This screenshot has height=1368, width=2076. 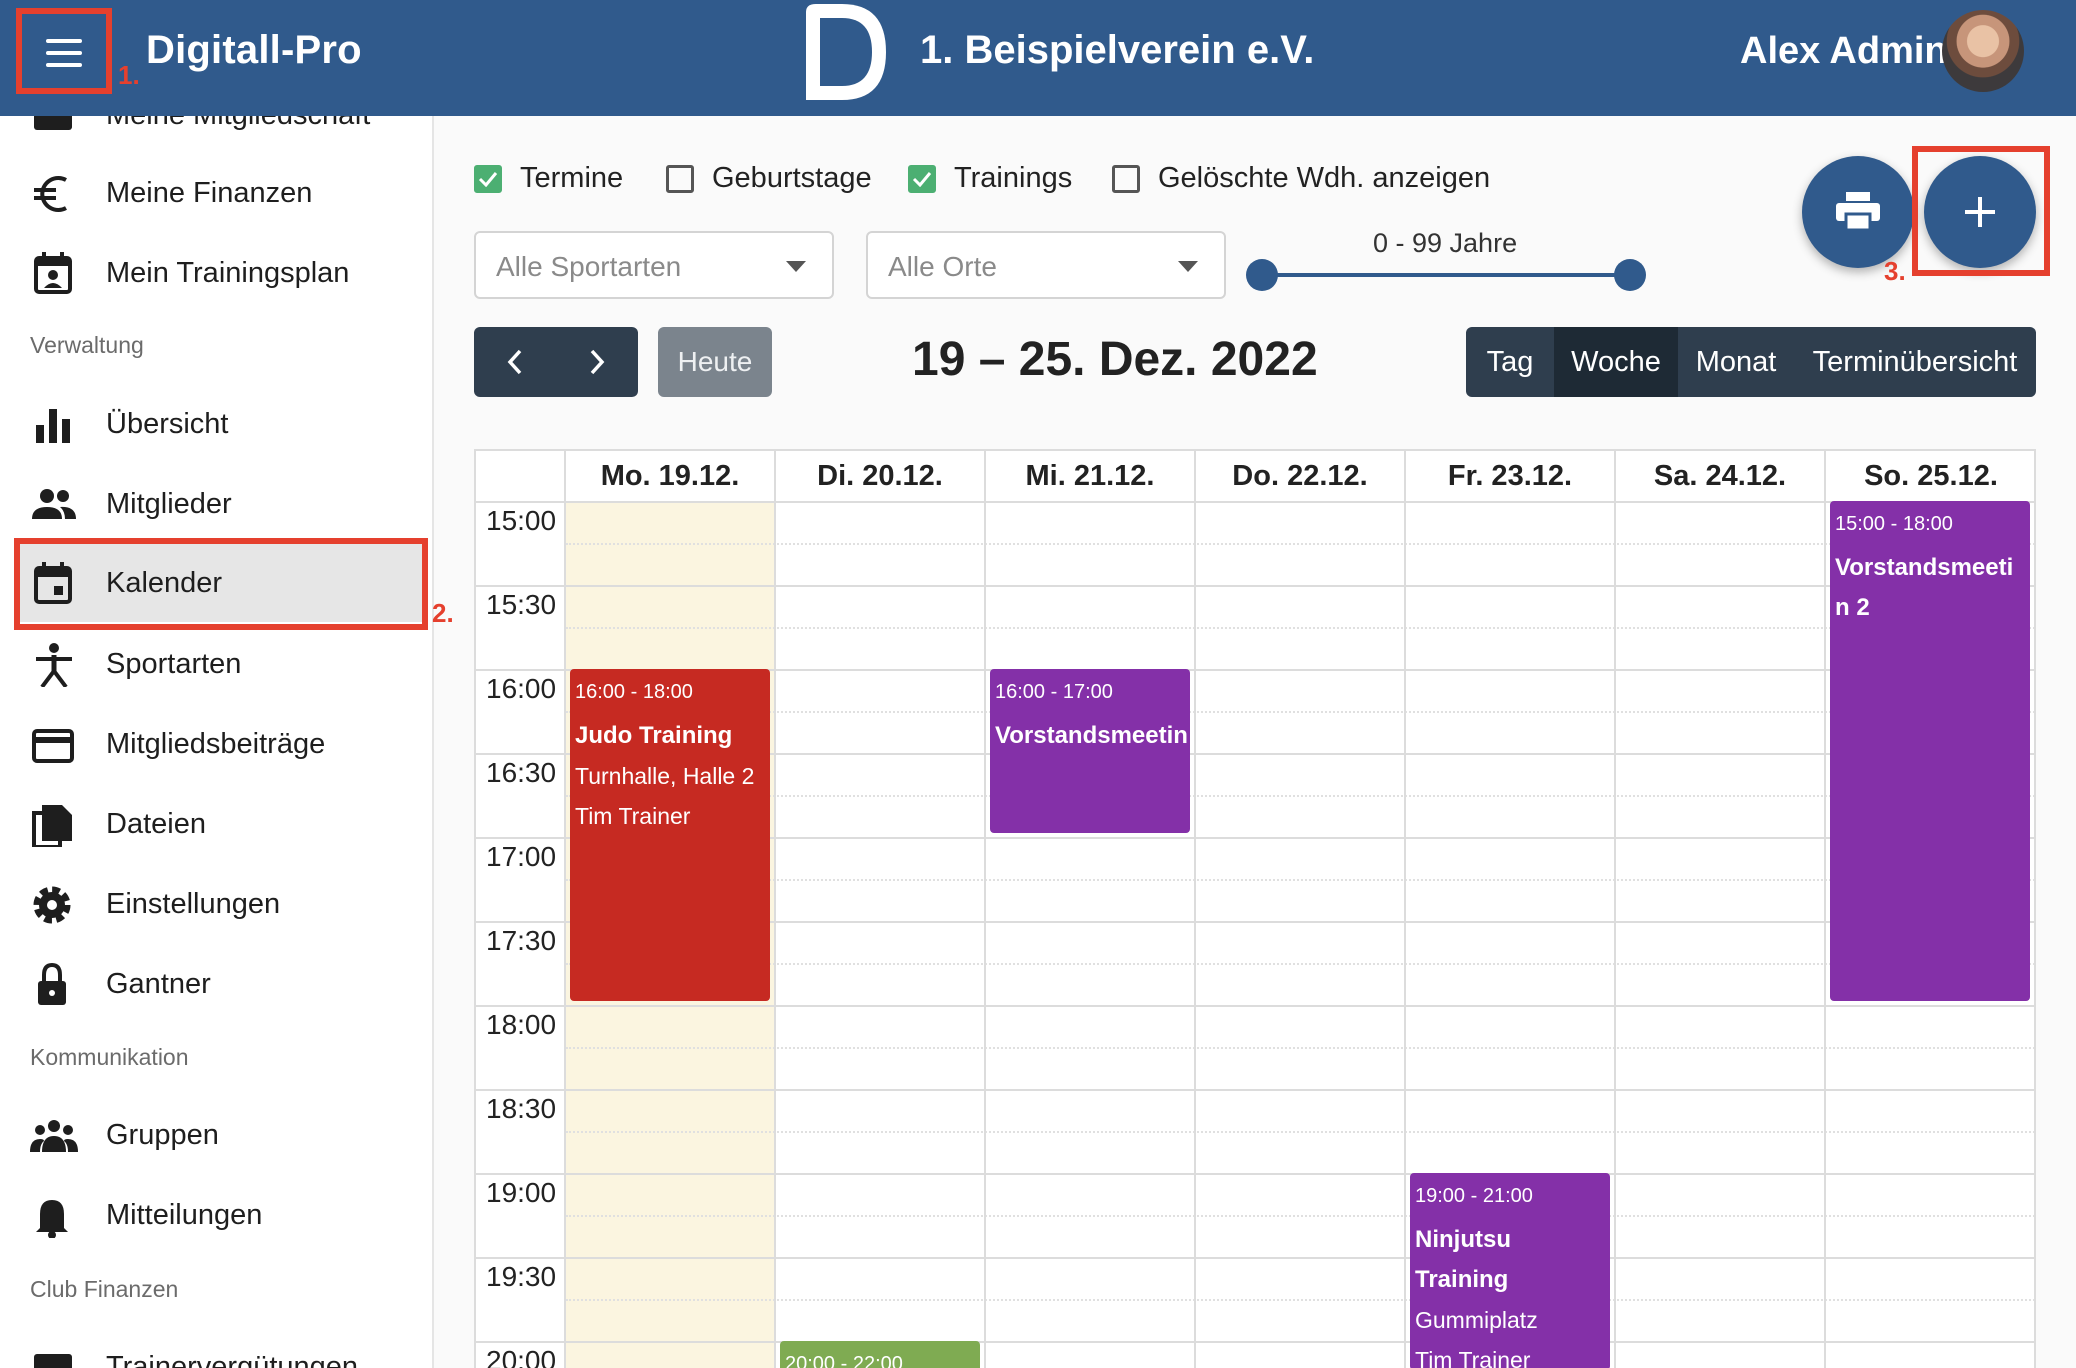 What do you see at coordinates (52, 984) in the screenshot?
I see `lock-icon` at bounding box center [52, 984].